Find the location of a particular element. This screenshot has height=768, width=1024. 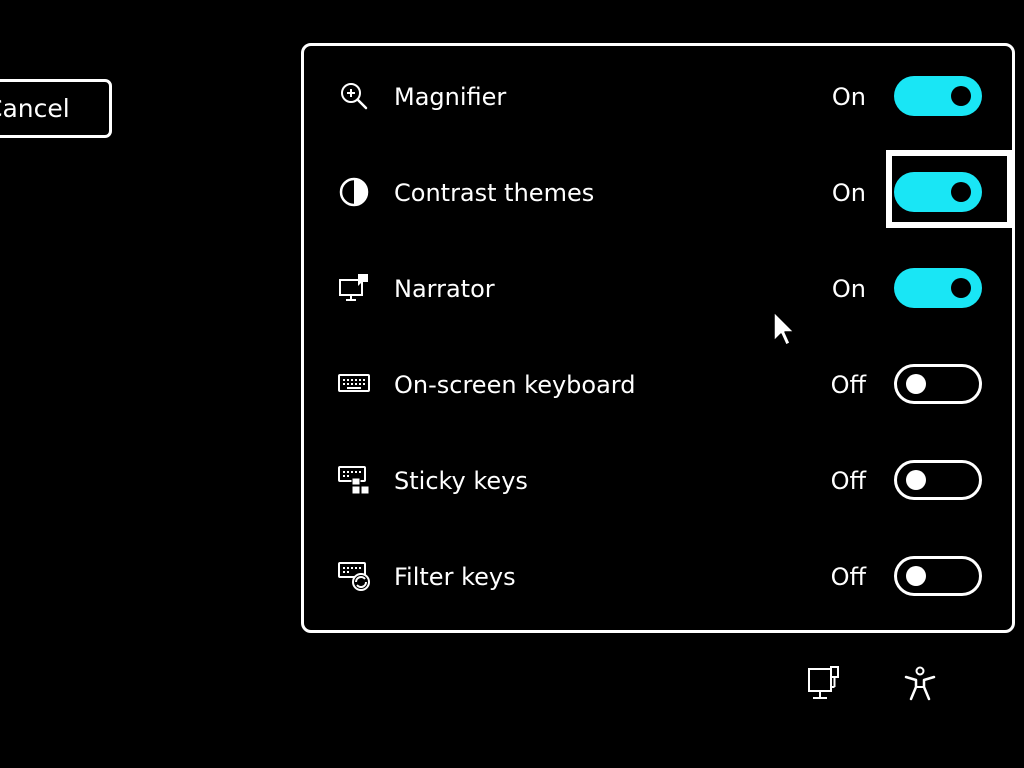

cancel-button: Cancel is located at coordinates (56, 108).